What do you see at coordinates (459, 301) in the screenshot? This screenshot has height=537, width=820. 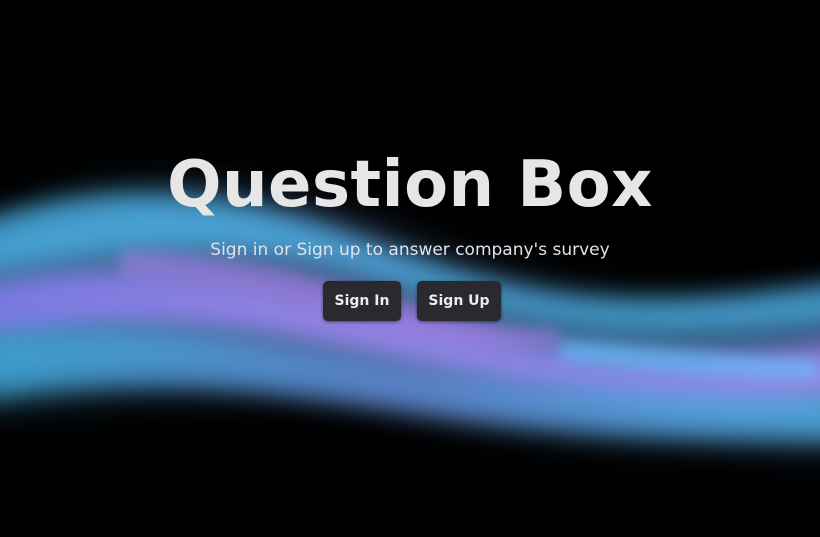 I see `sign-up-button: Sign Up` at bounding box center [459, 301].